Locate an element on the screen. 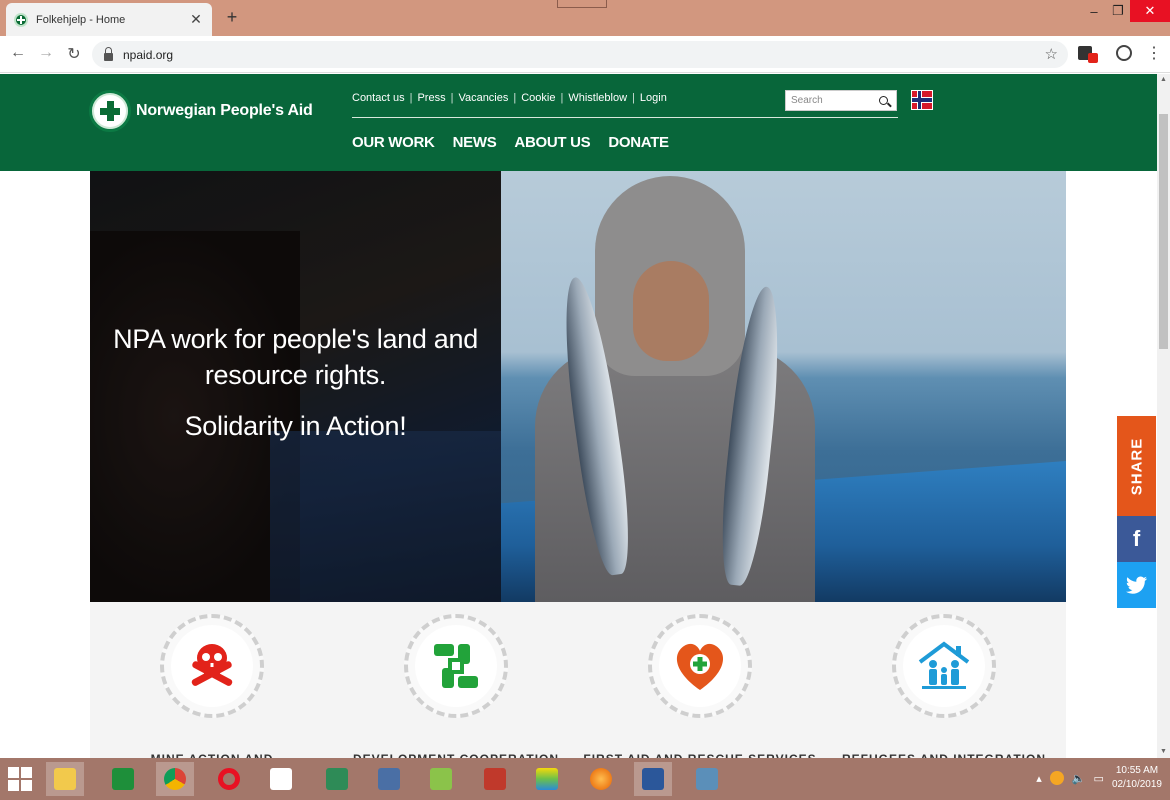 The image size is (1170, 800). hands-together-icon is located at coordinates (456, 666).